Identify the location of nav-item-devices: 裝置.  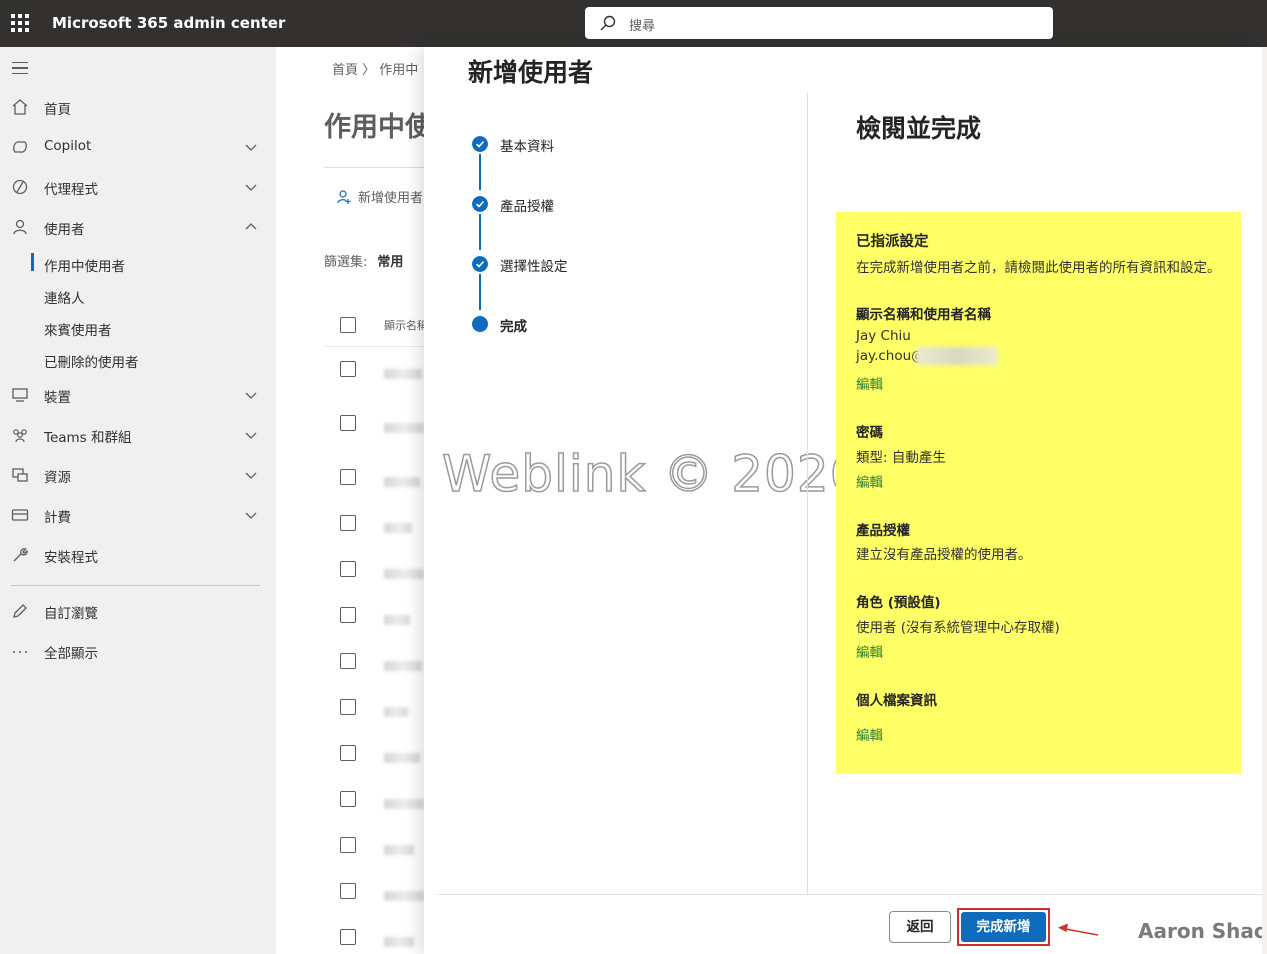
(138, 395).